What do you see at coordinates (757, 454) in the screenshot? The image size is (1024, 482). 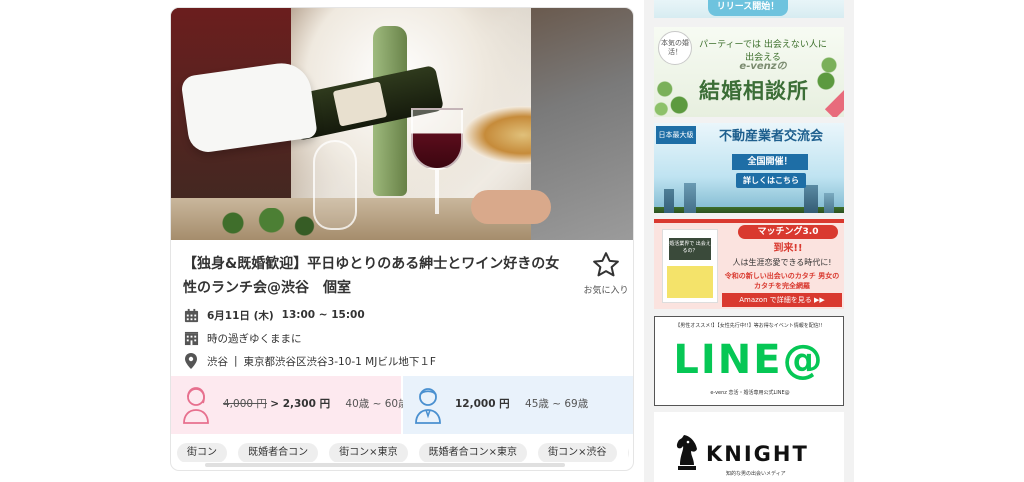 I see `knight-logo: KNIGHT` at bounding box center [757, 454].